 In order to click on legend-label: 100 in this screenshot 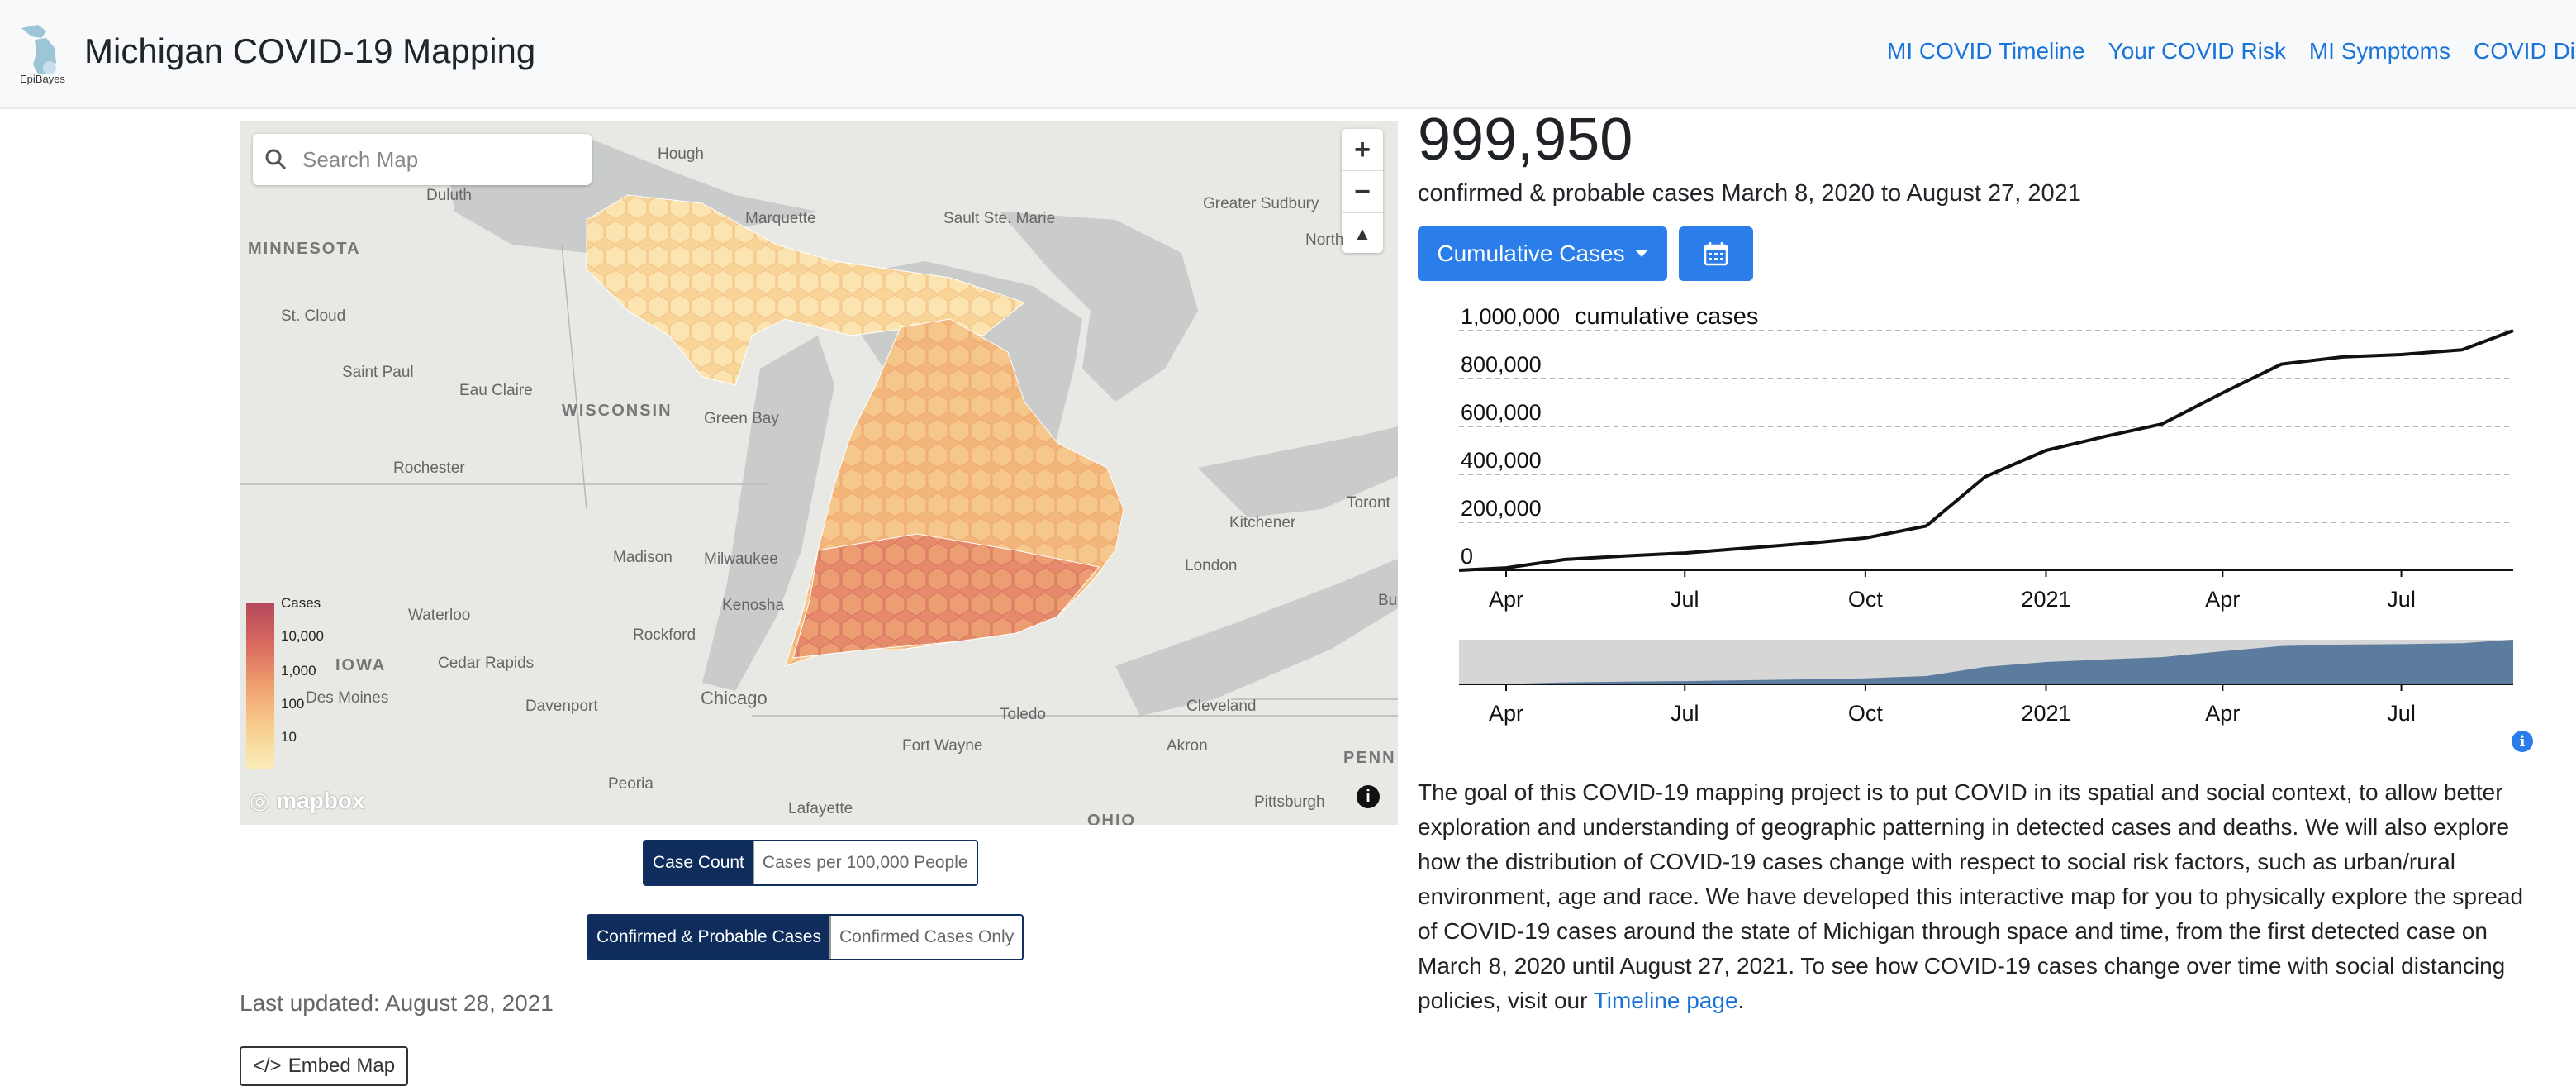, I will do `click(293, 704)`.